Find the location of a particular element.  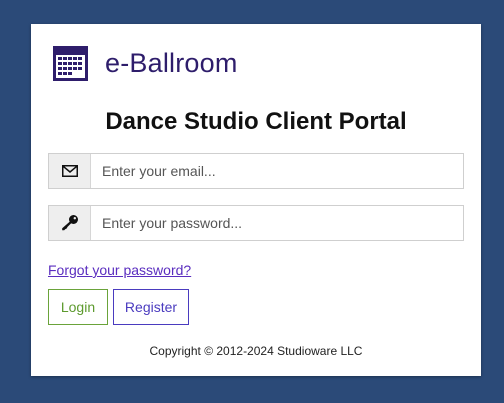

password-field-group is located at coordinates (256, 223).